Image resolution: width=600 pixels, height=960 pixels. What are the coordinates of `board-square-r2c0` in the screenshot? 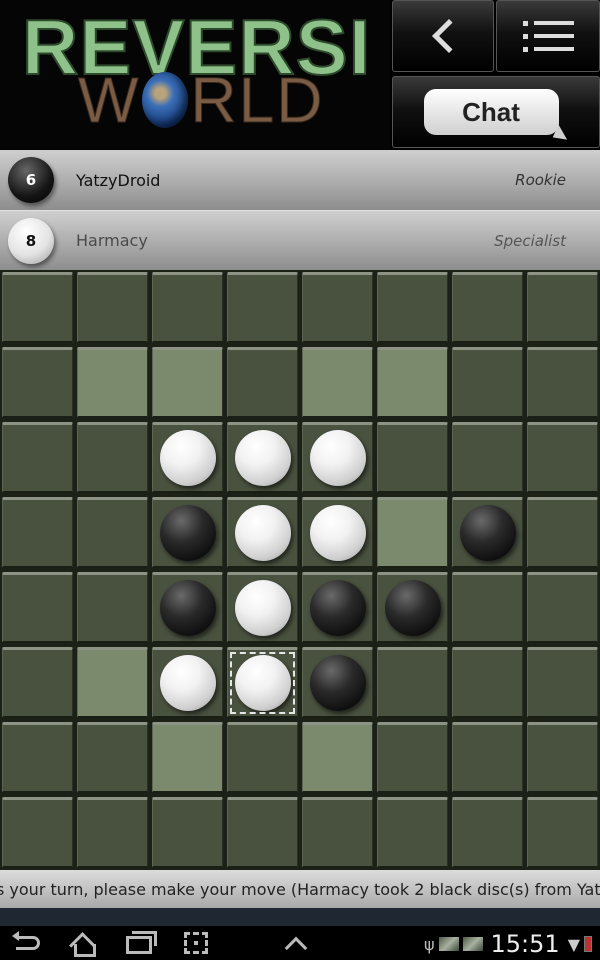 It's located at (37, 457).